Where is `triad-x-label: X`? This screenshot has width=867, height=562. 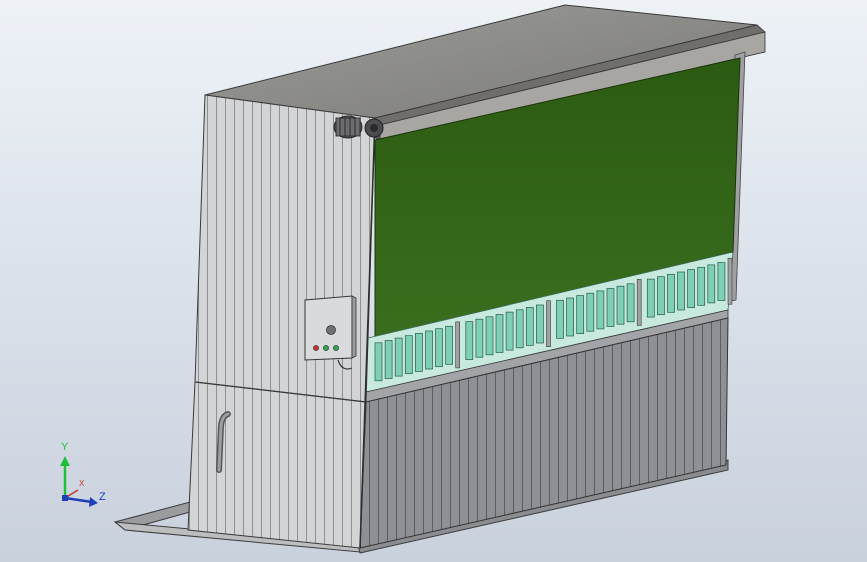 triad-x-label: X is located at coordinates (82, 483).